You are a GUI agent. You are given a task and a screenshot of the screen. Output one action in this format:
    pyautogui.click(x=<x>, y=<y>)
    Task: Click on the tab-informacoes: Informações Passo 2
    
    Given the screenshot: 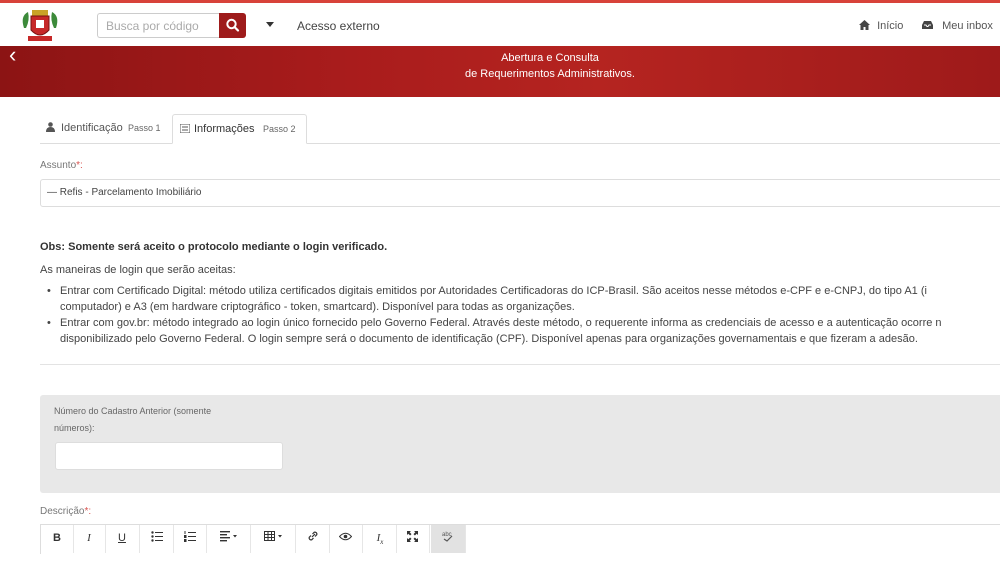 What is the action you would take?
    pyautogui.click(x=239, y=129)
    